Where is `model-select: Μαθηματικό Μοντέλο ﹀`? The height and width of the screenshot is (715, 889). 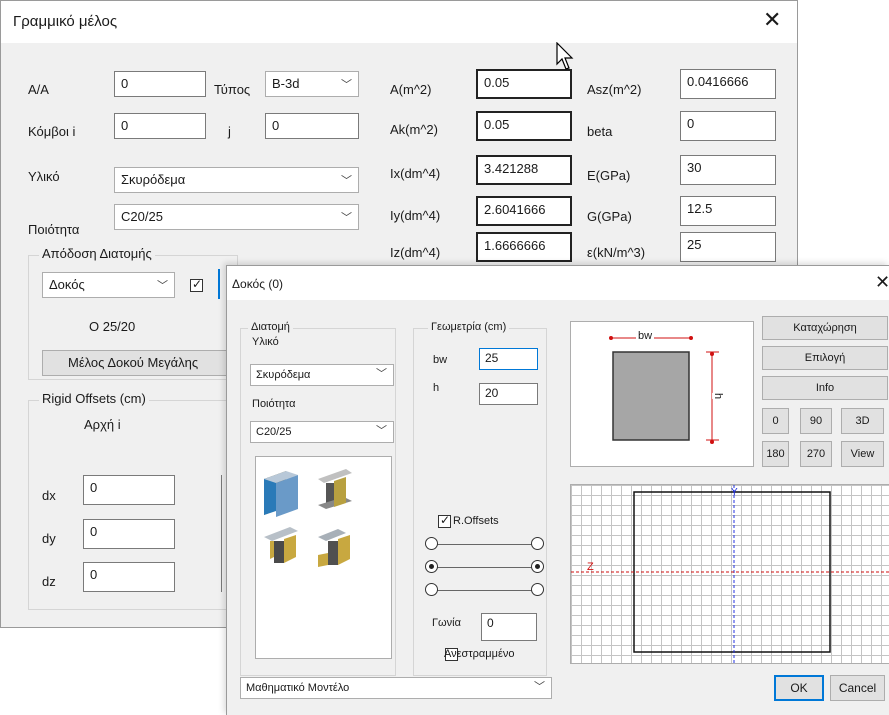 model-select: Μαθηματικό Μοντέλο ﹀ is located at coordinates (396, 688).